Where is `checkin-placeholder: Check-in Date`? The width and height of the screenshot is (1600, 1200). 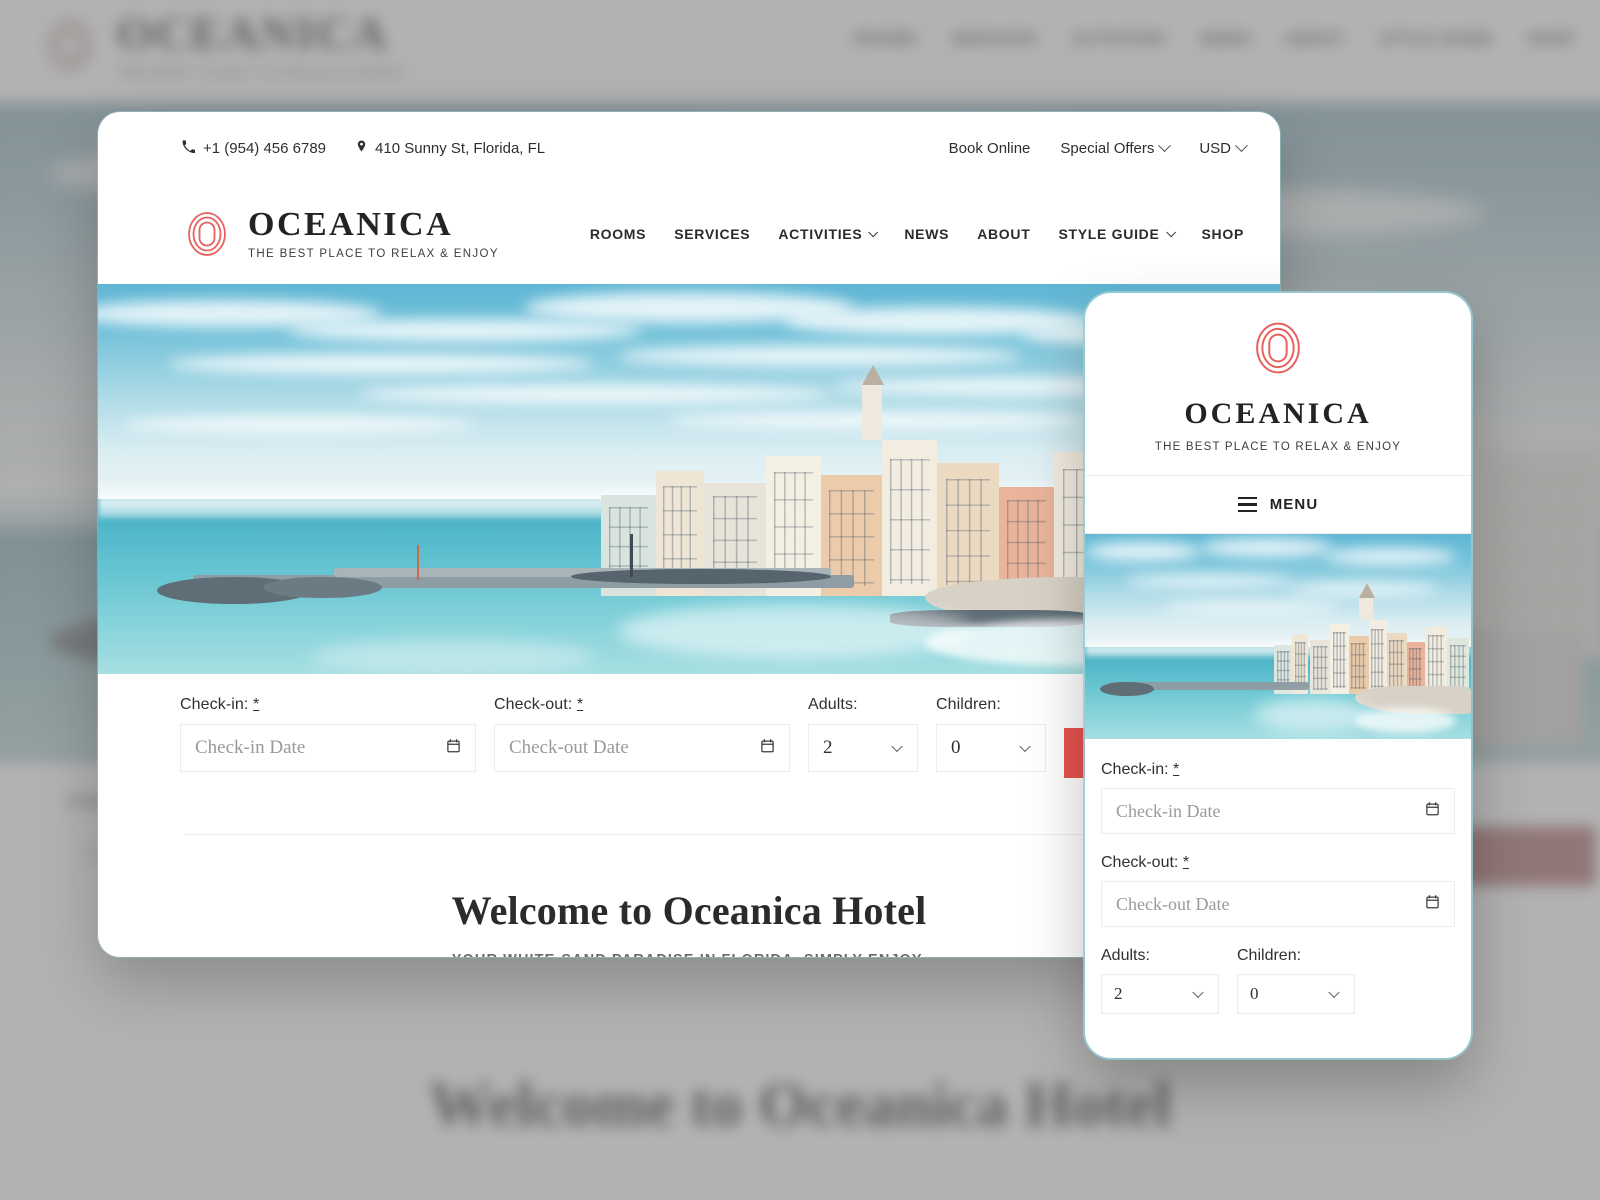
checkin-placeholder: Check-in Date is located at coordinates (250, 747).